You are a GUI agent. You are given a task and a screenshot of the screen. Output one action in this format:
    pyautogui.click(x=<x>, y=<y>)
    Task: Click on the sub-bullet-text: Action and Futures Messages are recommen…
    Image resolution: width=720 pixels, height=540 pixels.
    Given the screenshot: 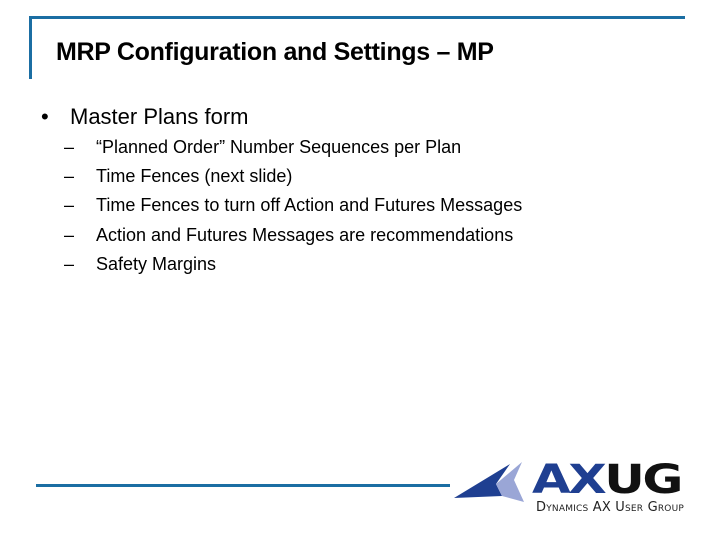 What is the action you would take?
    pyautogui.click(x=305, y=234)
    